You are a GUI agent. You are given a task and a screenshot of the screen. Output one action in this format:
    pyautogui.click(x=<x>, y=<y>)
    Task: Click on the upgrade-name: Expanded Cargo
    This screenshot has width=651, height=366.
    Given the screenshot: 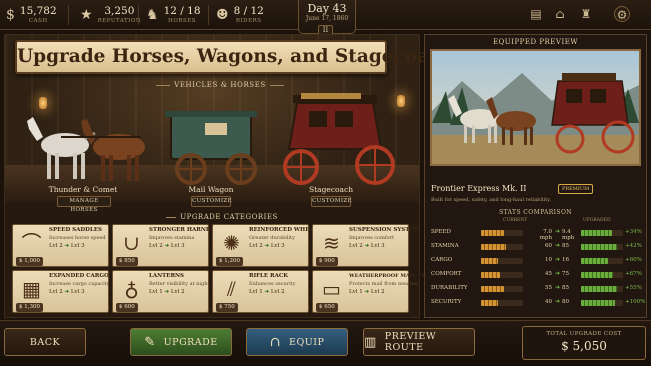 What is the action you would take?
    pyautogui.click(x=79, y=276)
    